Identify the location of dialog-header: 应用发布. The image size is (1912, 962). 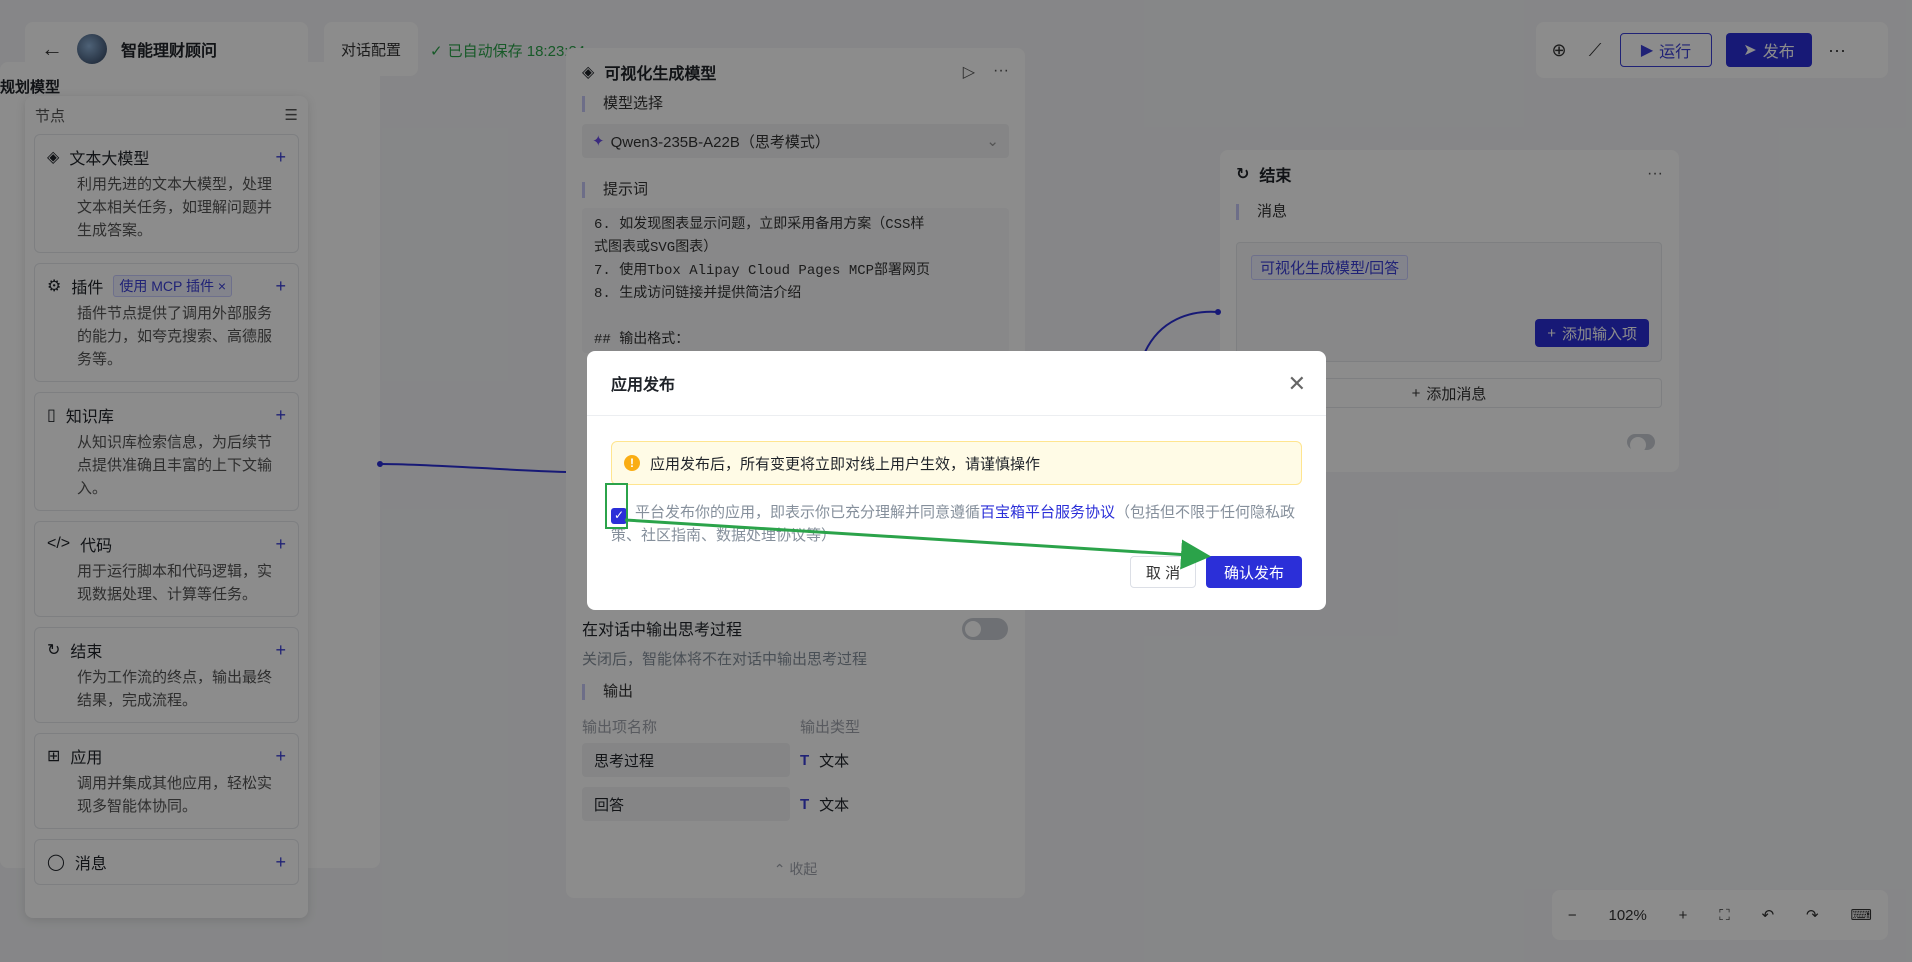
(956, 383).